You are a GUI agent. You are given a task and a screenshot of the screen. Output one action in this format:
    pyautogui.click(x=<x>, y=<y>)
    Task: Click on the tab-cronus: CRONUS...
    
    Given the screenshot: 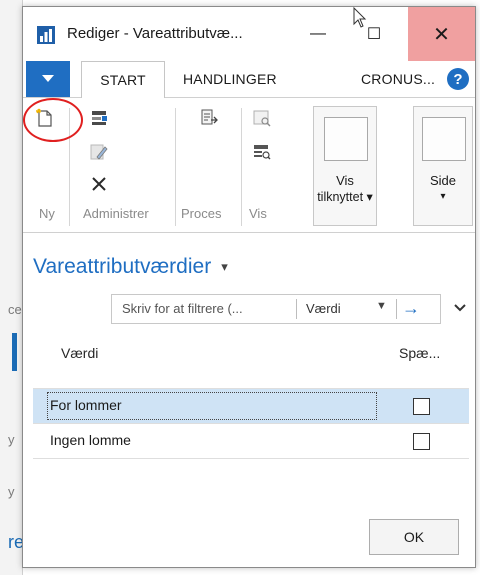 What is the action you would take?
    pyautogui.click(x=398, y=79)
    